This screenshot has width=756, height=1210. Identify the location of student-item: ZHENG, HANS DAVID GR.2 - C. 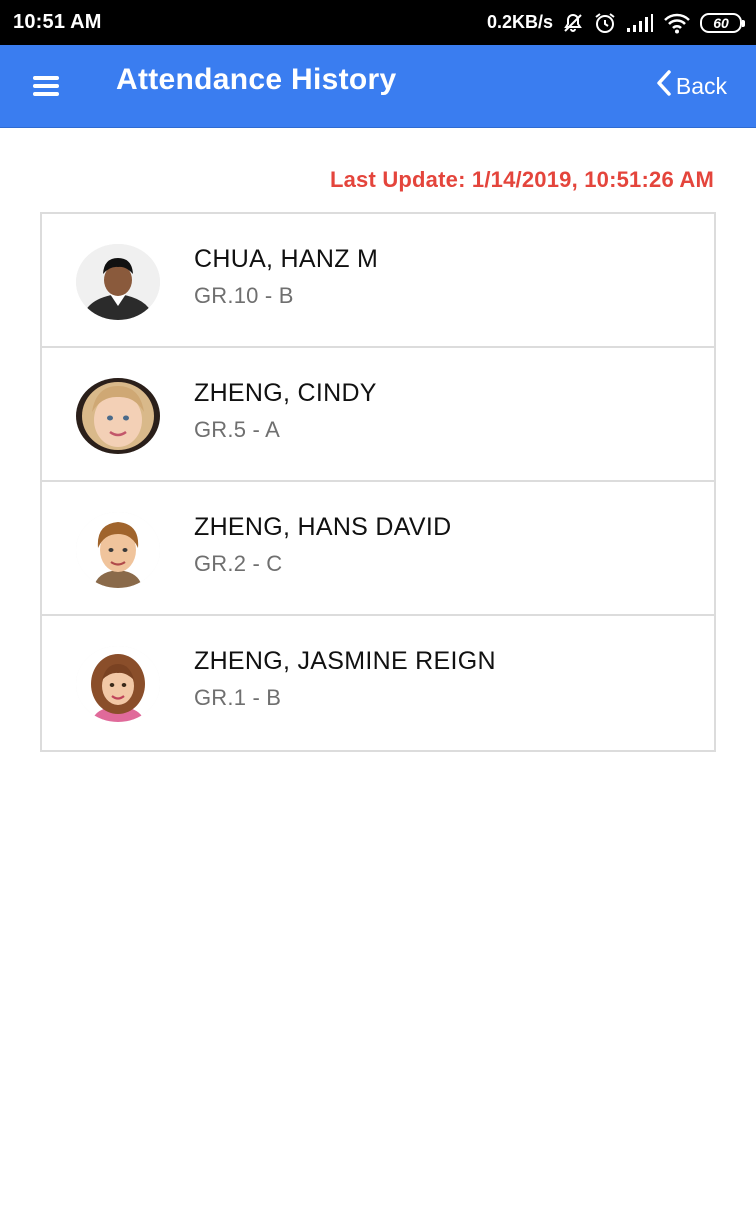
(378, 549).